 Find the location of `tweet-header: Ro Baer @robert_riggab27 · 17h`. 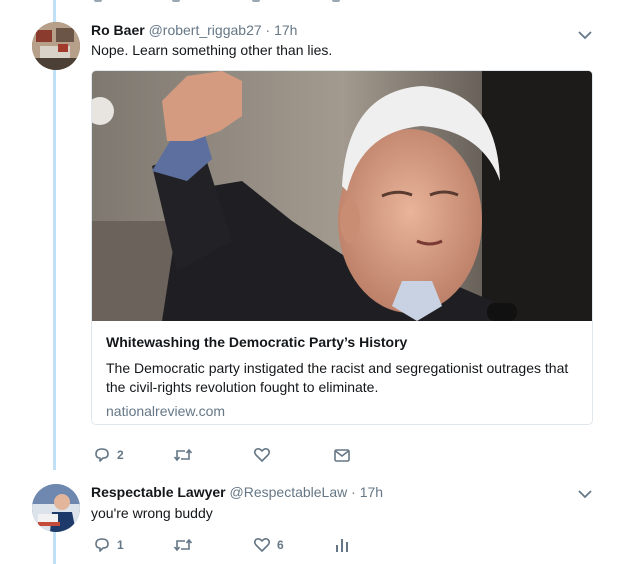

tweet-header: Ro Baer @robert_riggab27 · 17h is located at coordinates (194, 30).